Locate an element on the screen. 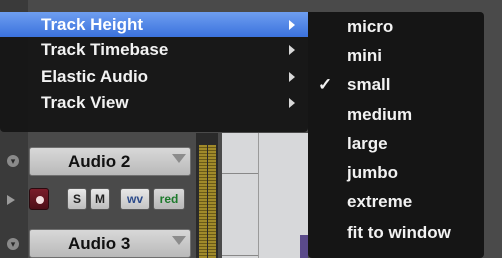 This screenshot has width=502, height=258. level-meter is located at coordinates (207, 195).